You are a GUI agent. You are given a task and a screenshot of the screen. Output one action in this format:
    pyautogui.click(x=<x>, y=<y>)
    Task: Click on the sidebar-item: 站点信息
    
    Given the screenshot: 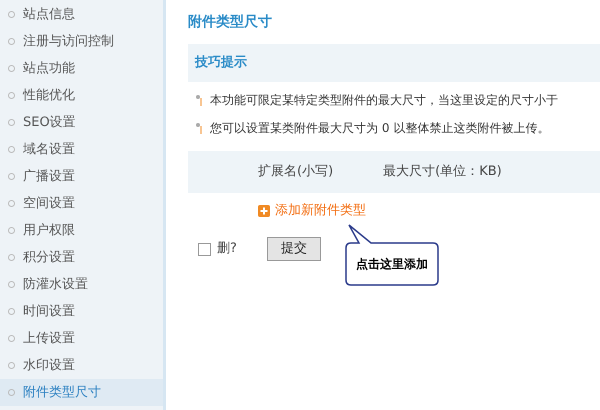 What is the action you would take?
    pyautogui.click(x=81, y=14)
    